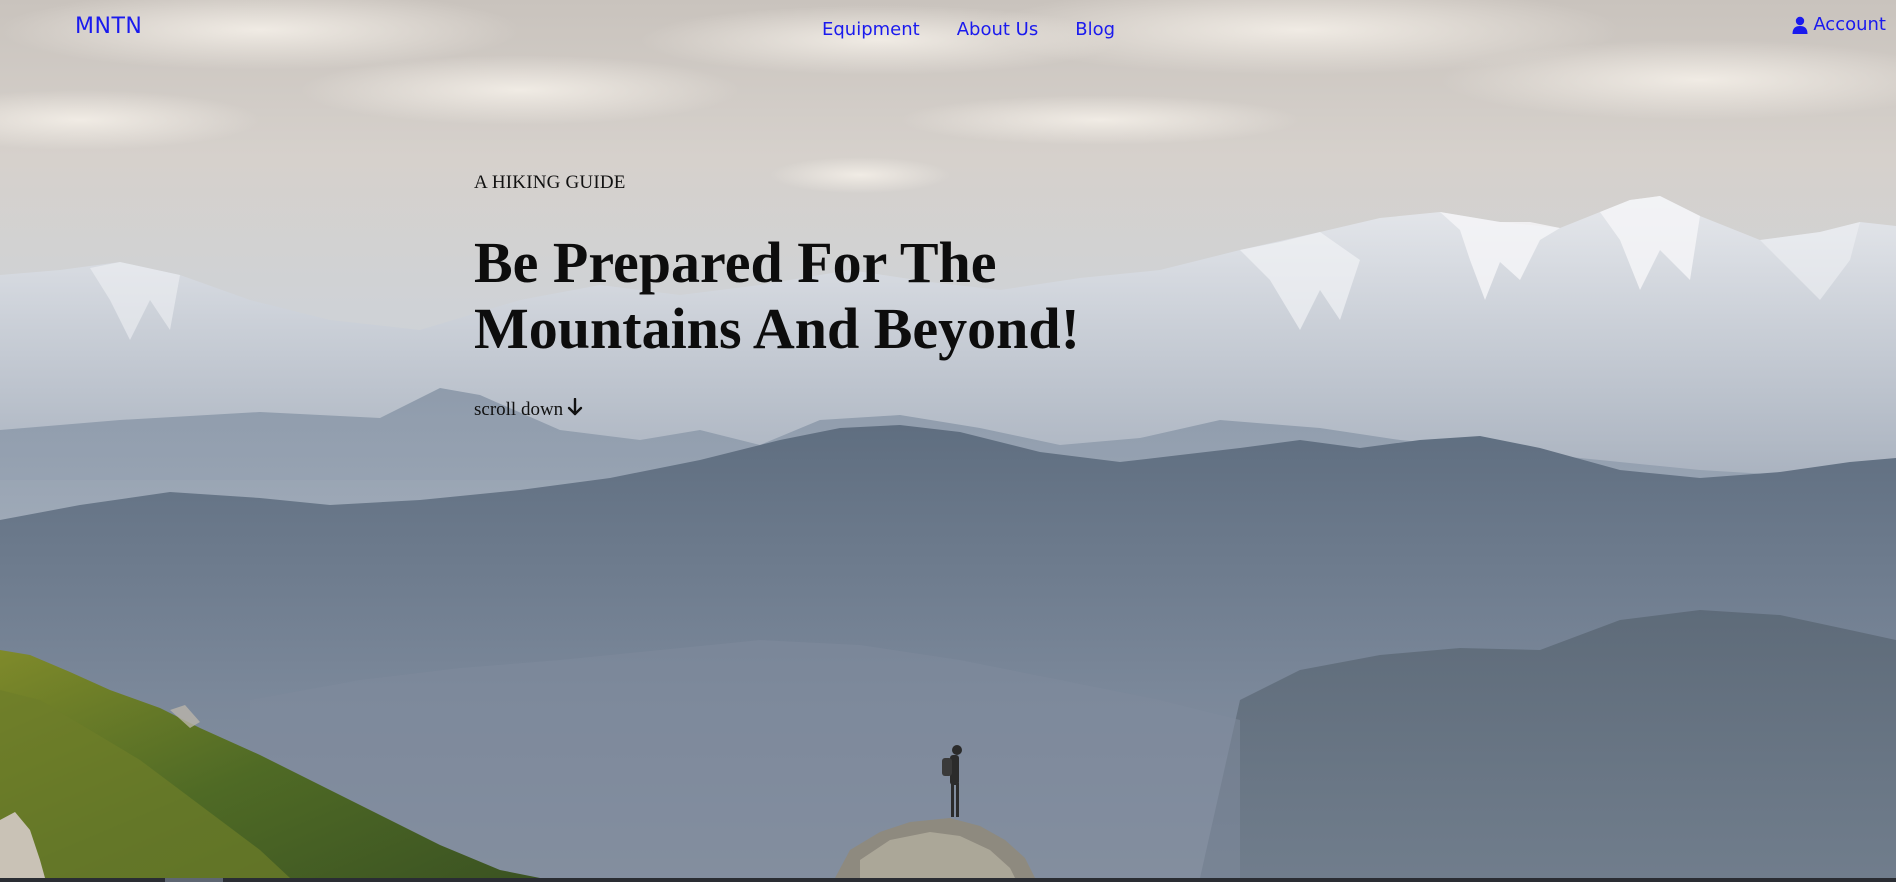  I want to click on scroll-down-label: scroll down, so click(519, 409).